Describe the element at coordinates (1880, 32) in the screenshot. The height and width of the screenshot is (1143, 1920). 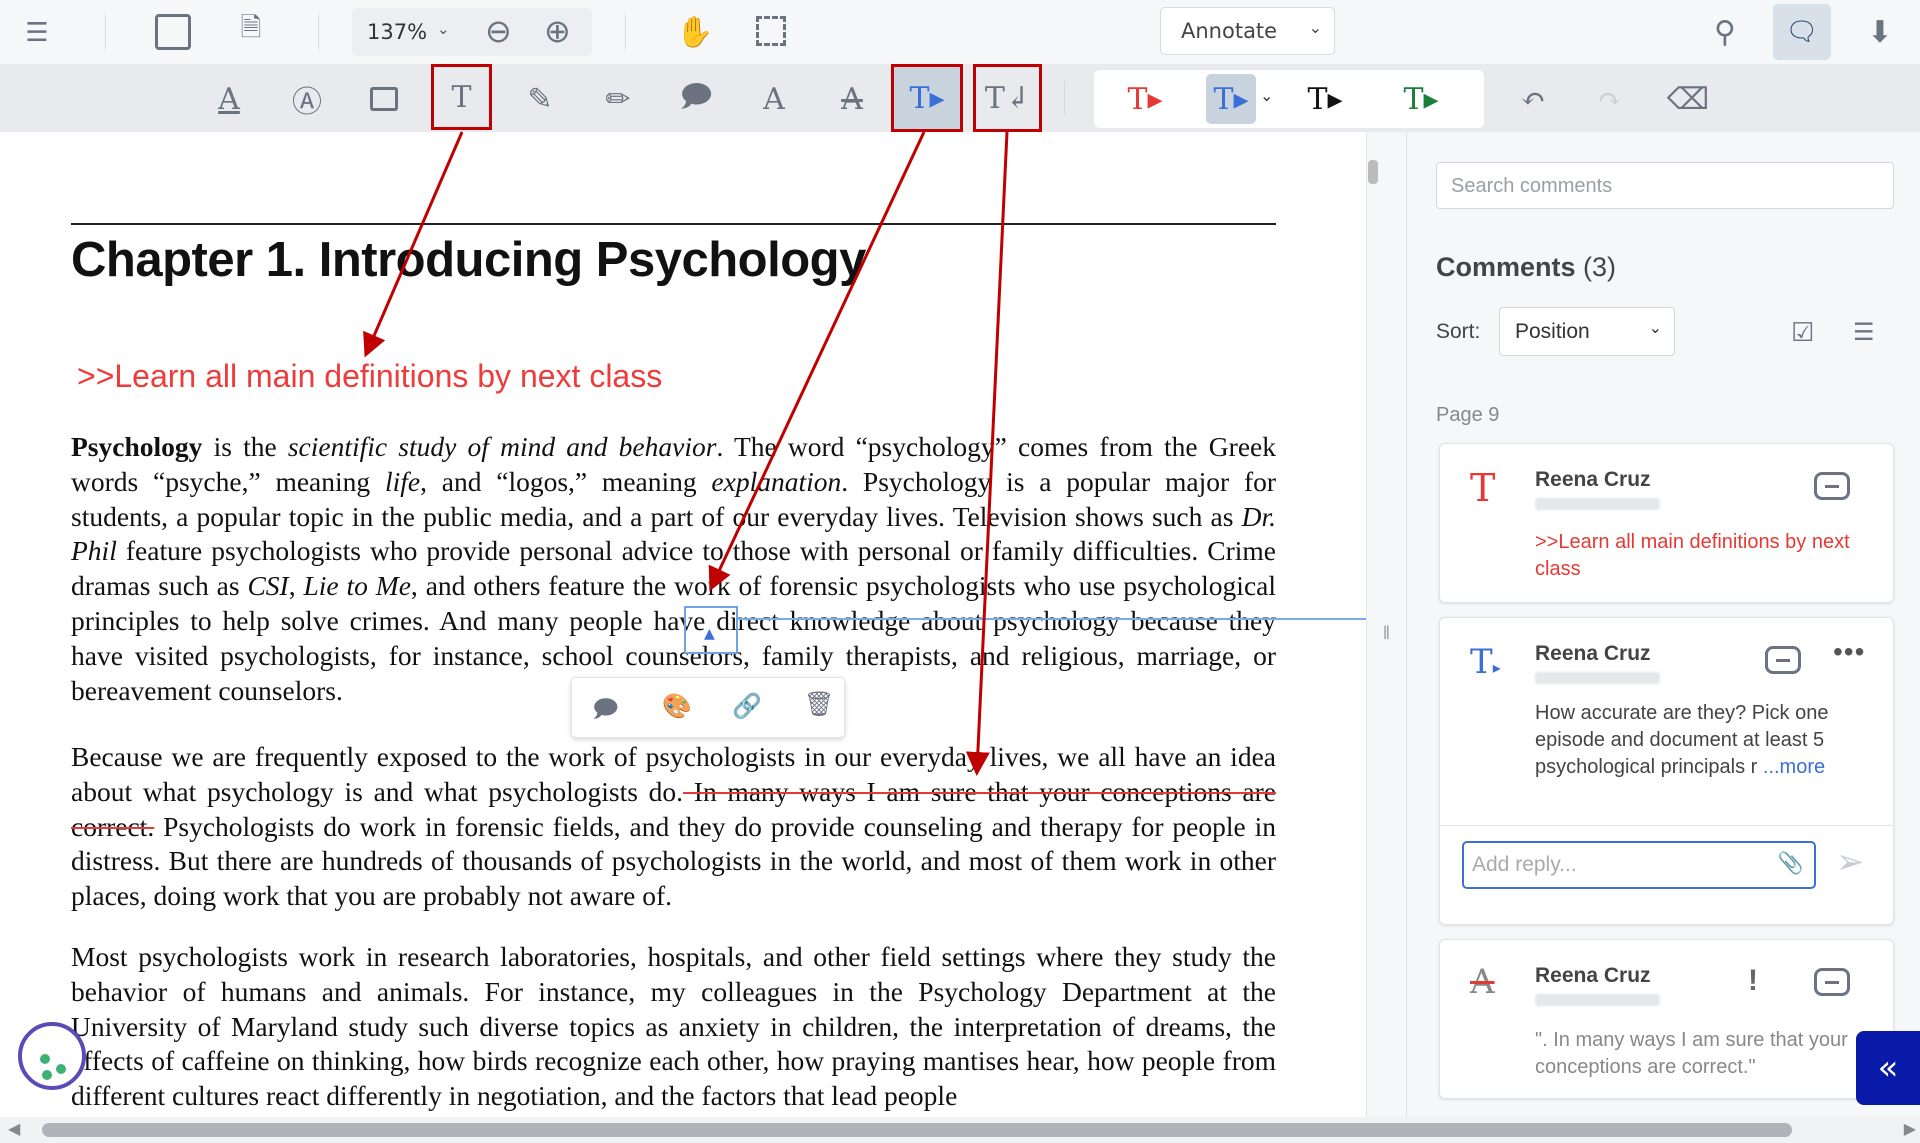
I see `download-icon: ⬇` at that location.